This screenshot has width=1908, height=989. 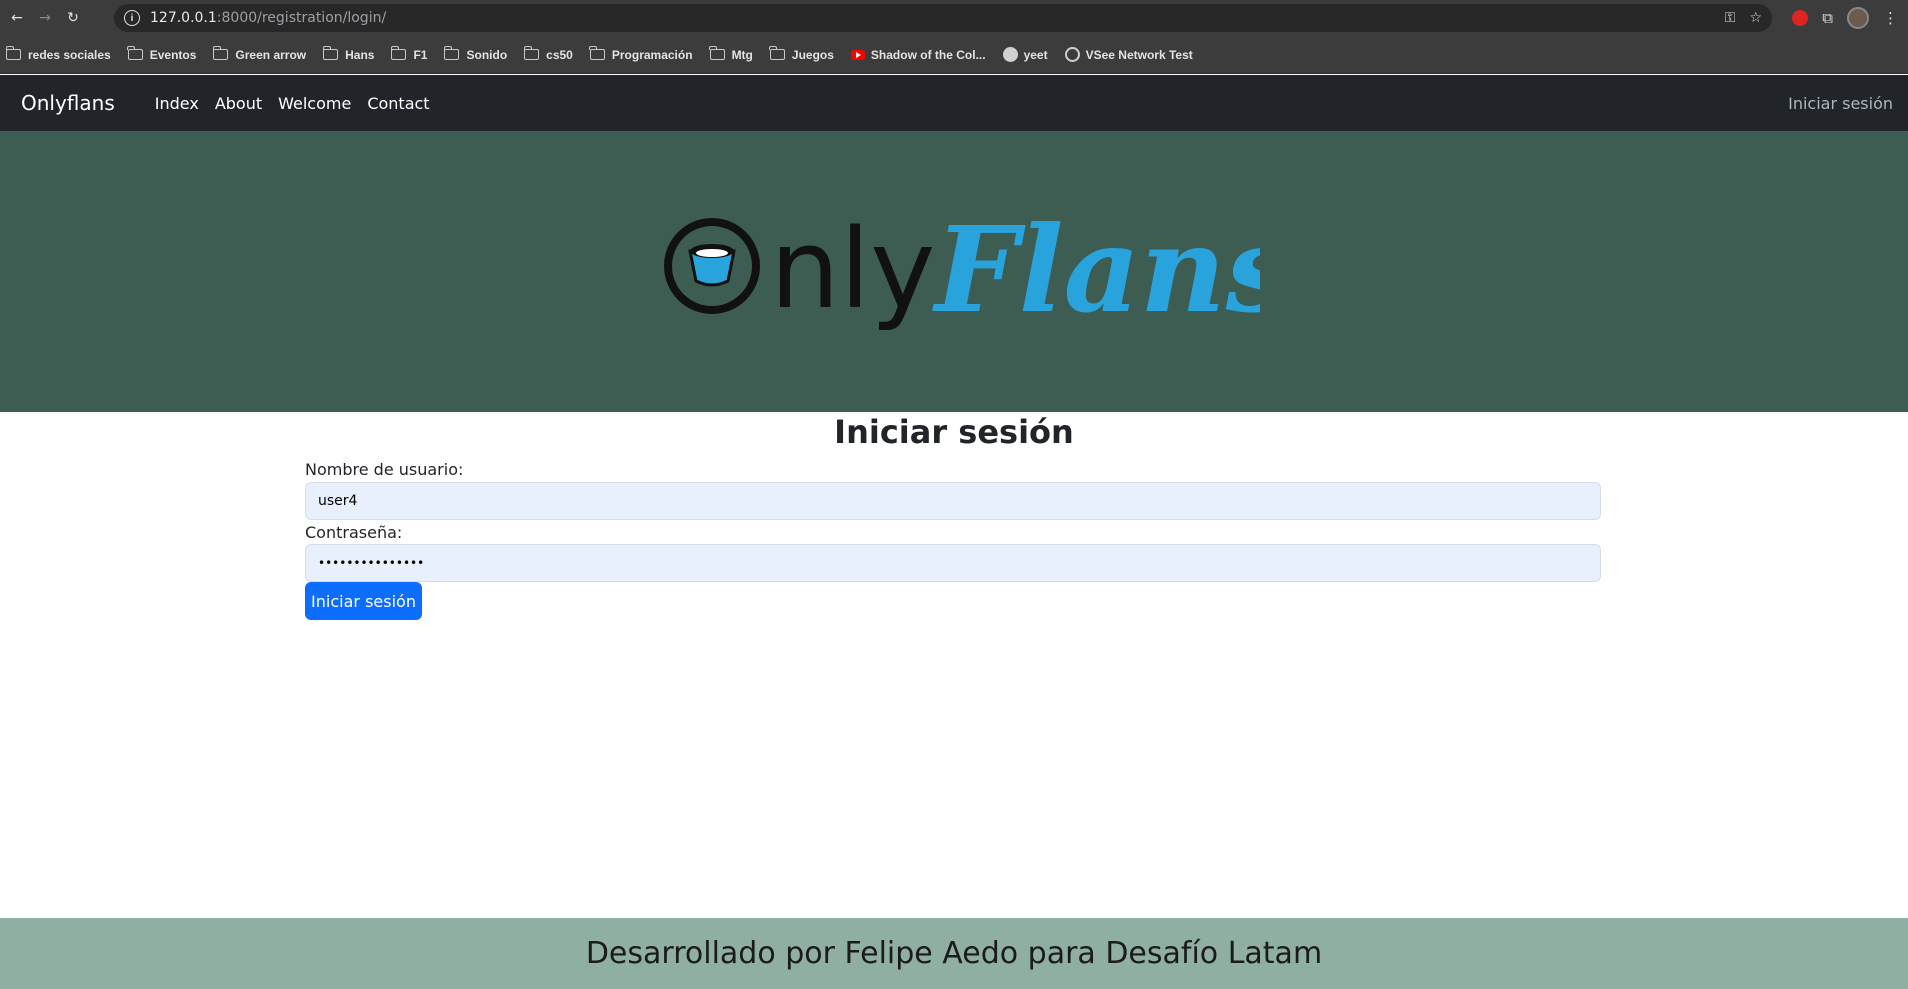 I want to click on bookmark-label: Juegos, so click(x=812, y=54).